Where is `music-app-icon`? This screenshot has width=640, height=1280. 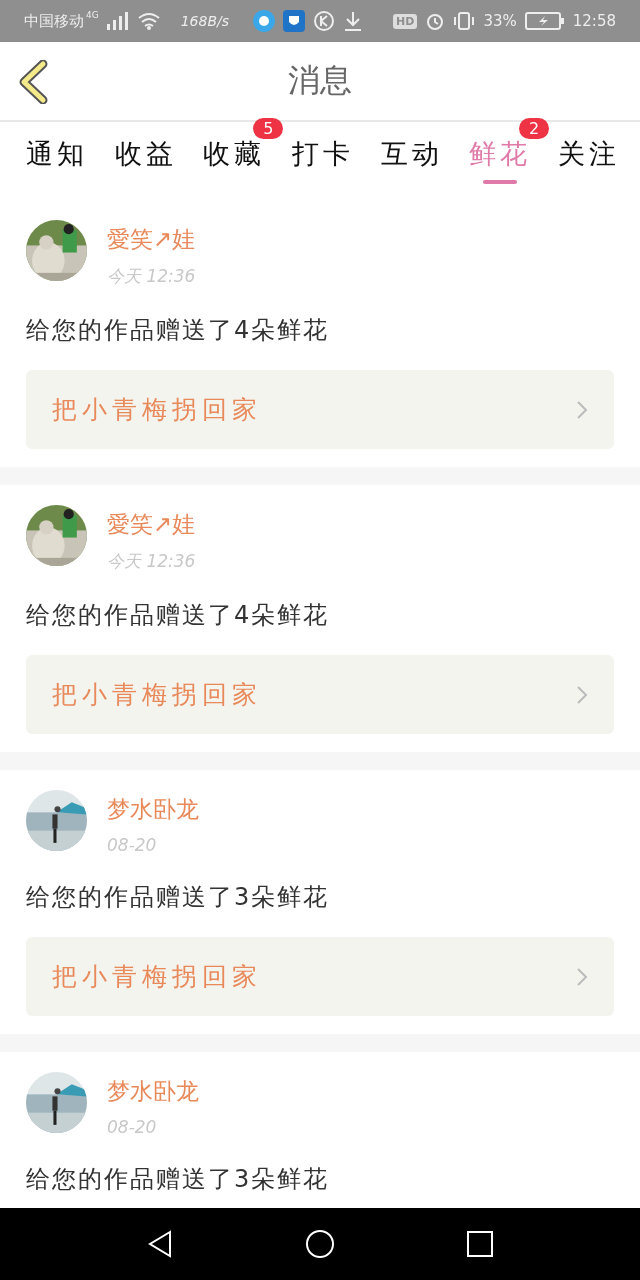 music-app-icon is located at coordinates (264, 21).